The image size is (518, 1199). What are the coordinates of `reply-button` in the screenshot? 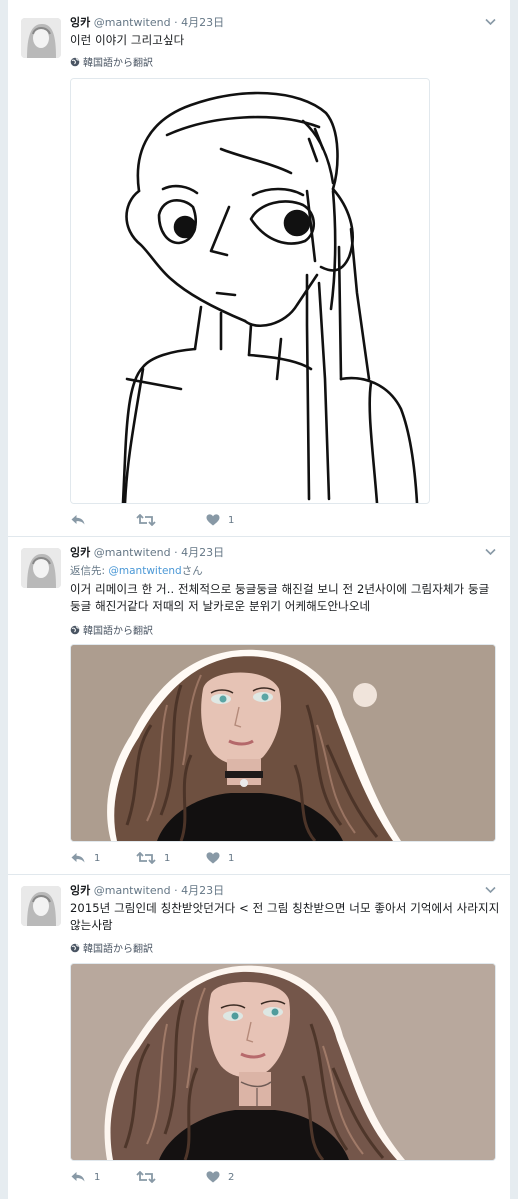 It's located at (82, 520).